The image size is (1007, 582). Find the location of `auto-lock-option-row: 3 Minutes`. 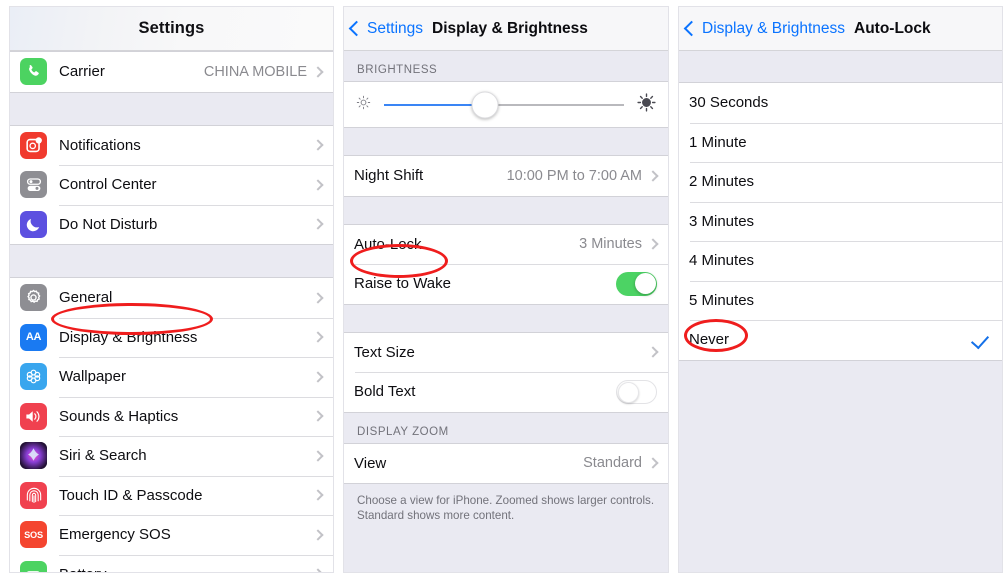

auto-lock-option-row: 3 Minutes is located at coordinates (840, 221).